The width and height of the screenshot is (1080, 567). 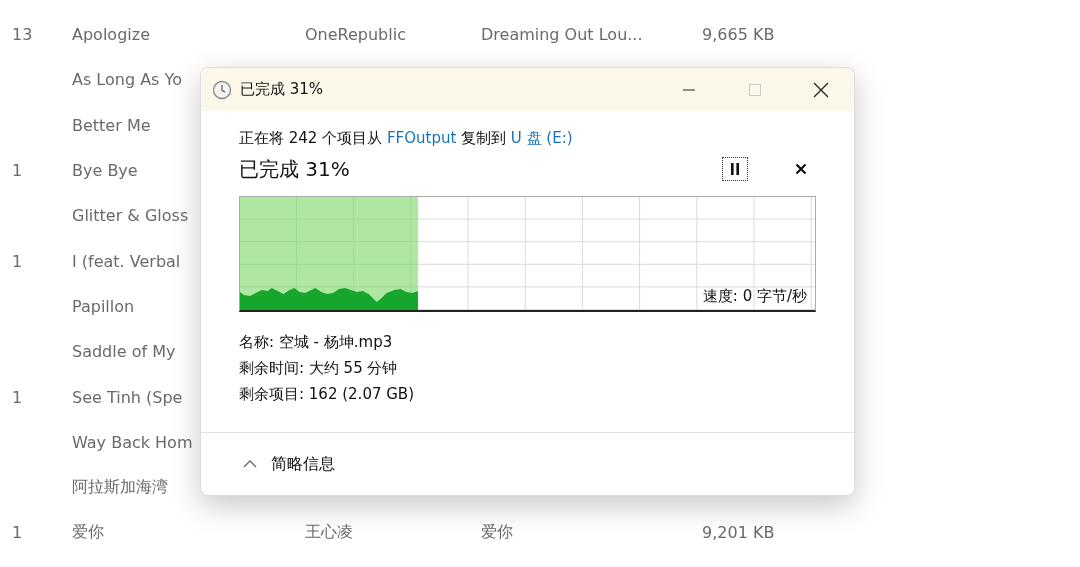 I want to click on track-number: 13, so click(x=22, y=35).